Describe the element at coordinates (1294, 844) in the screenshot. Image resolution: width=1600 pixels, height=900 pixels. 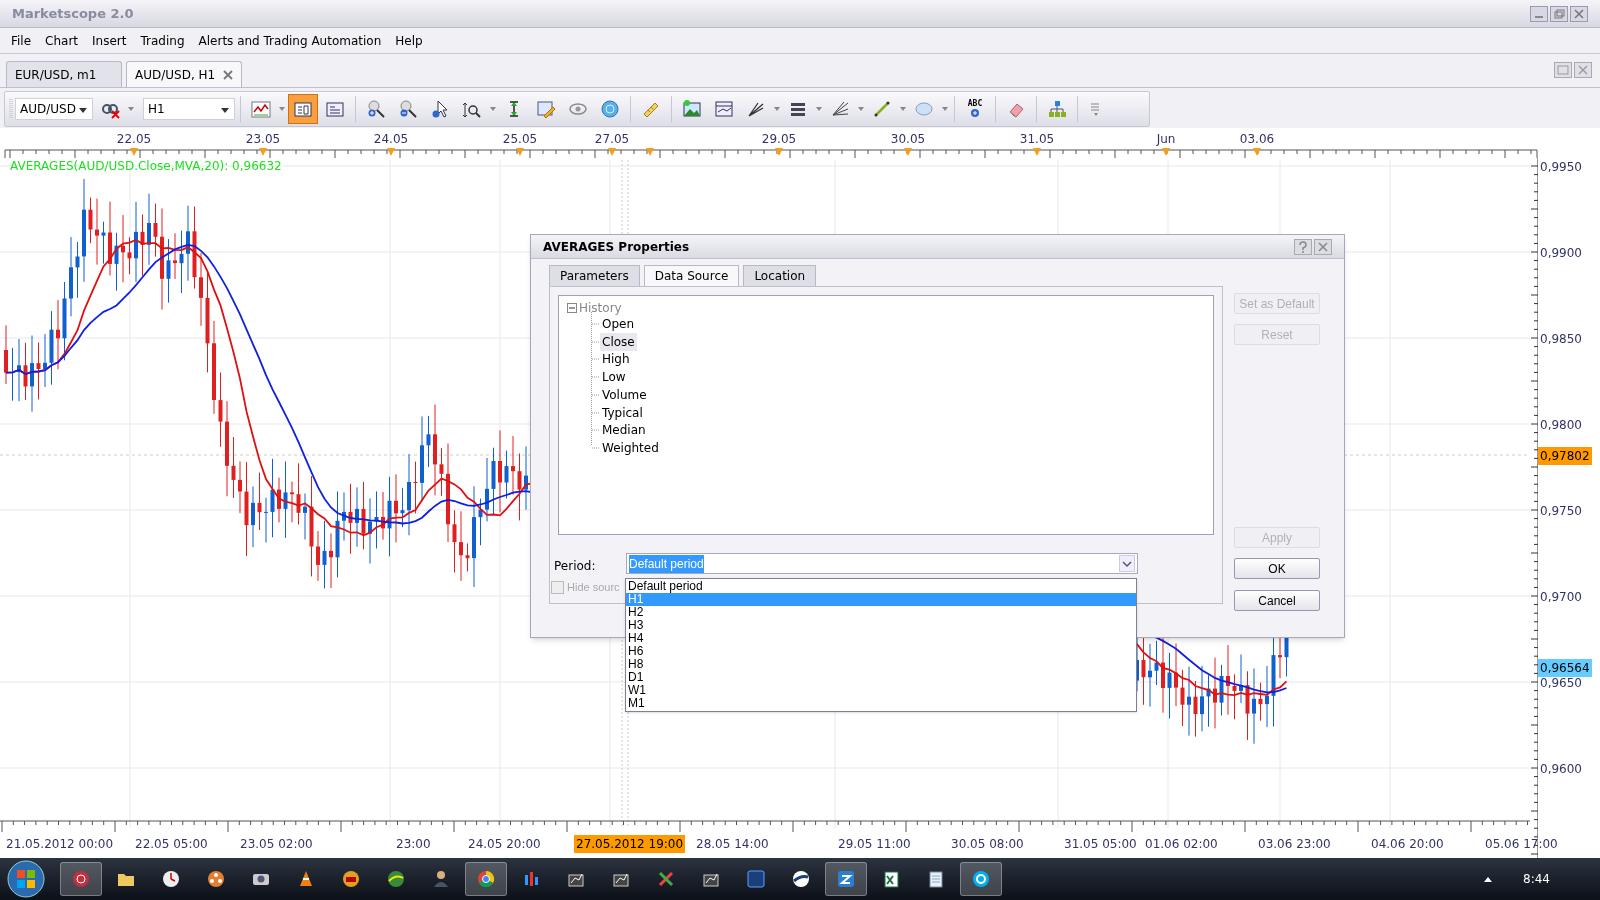
I see `time-label: 03.06 23:00` at that location.